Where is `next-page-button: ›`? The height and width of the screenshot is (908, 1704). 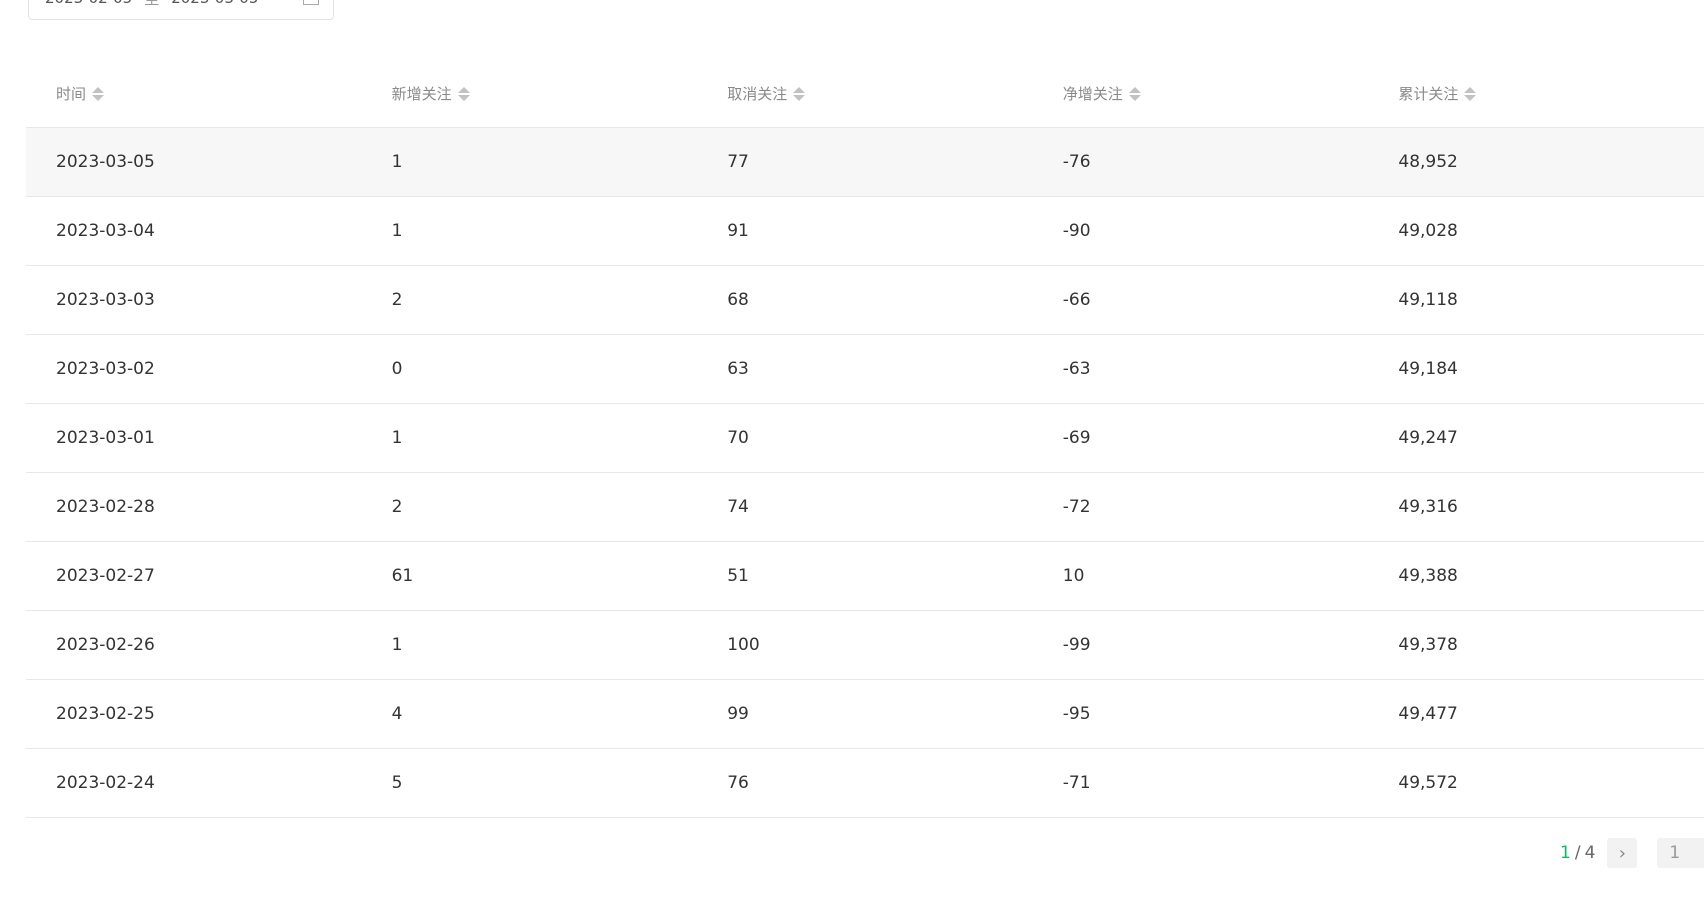 next-page-button: › is located at coordinates (1622, 853).